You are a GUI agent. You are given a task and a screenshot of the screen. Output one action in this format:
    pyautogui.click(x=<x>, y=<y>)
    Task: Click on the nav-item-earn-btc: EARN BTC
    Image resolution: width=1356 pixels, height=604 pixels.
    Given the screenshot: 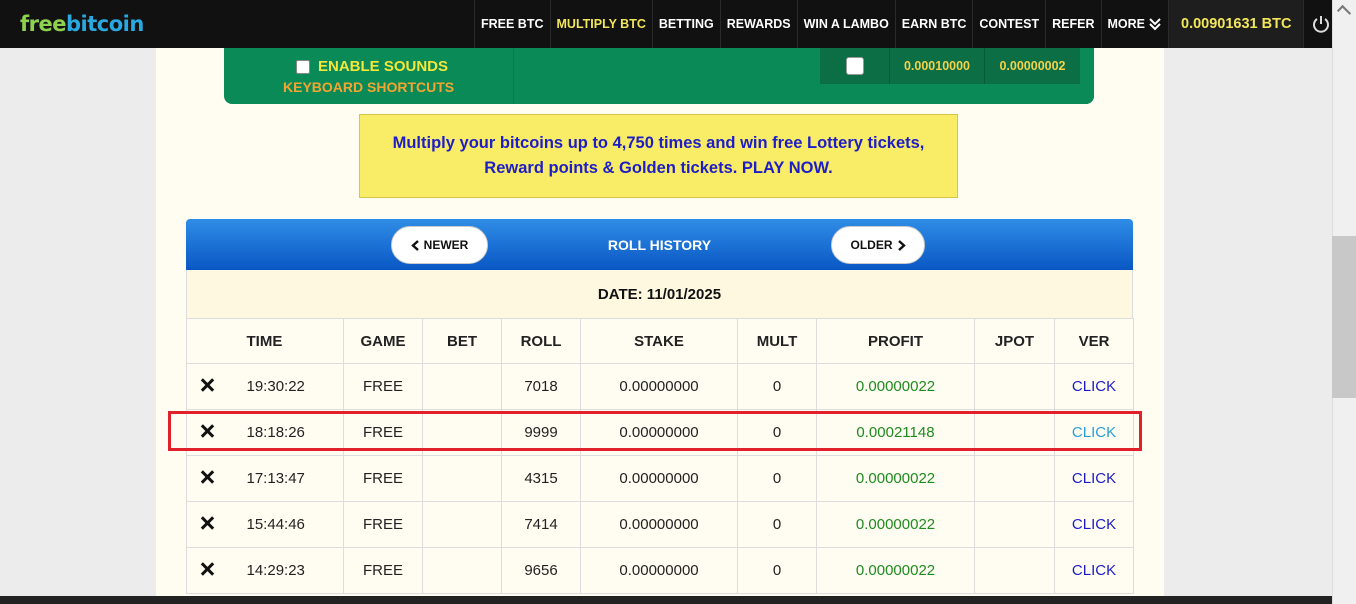 What is the action you would take?
    pyautogui.click(x=933, y=24)
    